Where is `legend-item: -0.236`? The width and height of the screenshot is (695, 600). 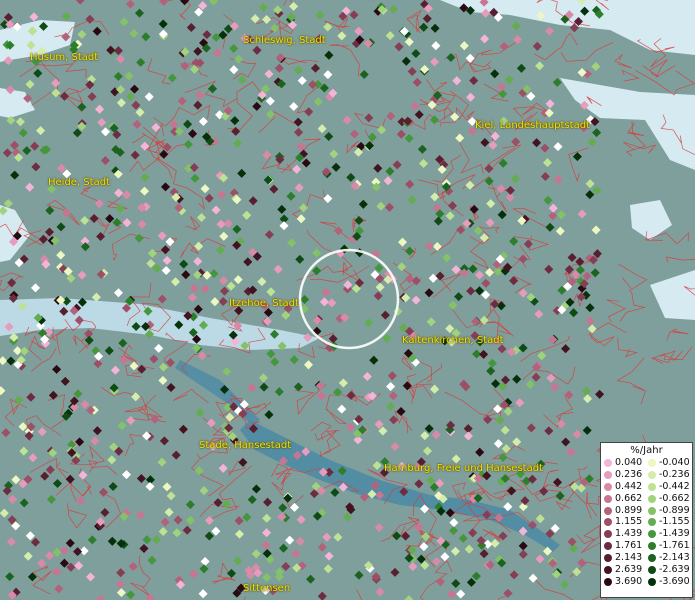
legend-item: -0.236 is located at coordinates (670, 475).